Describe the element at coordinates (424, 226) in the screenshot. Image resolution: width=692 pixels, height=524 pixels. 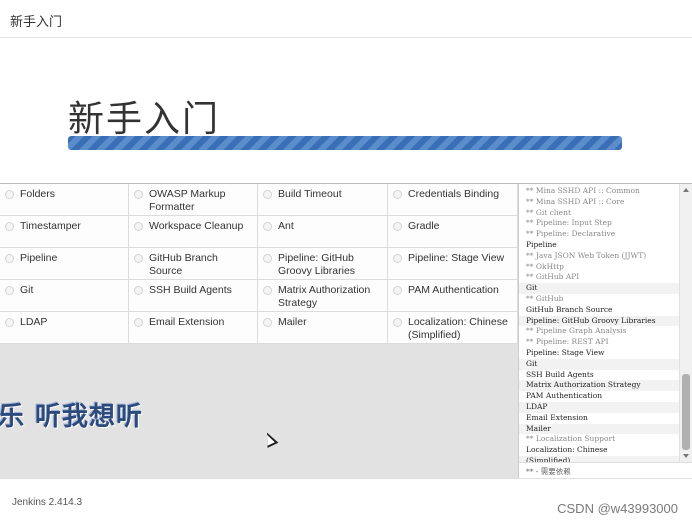
I see `plugin-name: Gradle` at that location.